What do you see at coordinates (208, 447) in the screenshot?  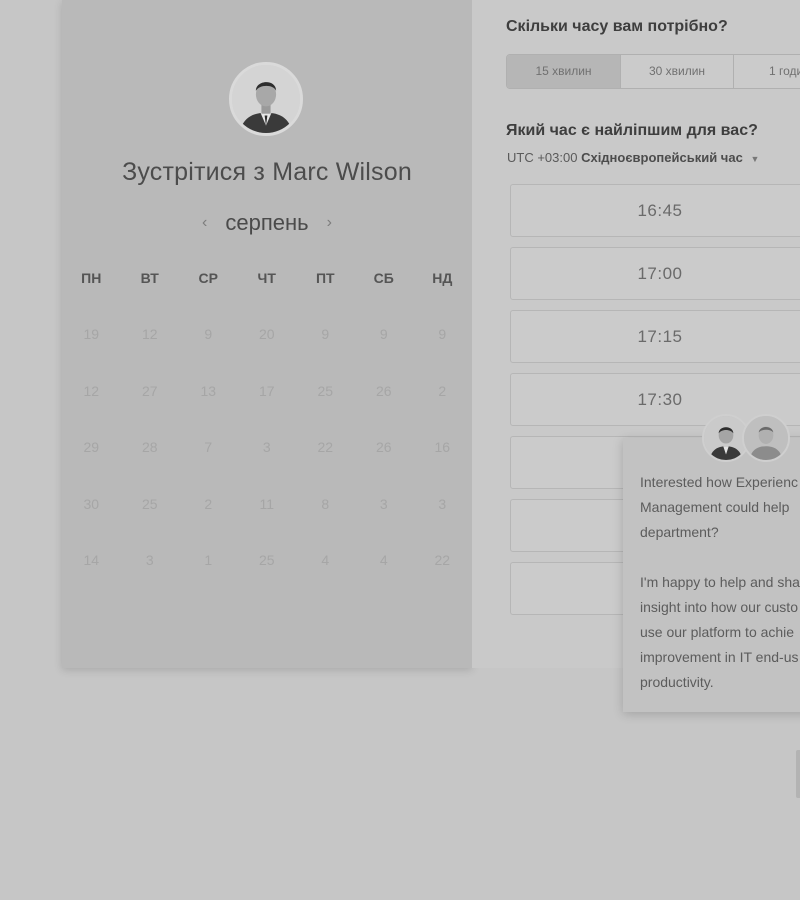 I see `calendar-day: 7` at bounding box center [208, 447].